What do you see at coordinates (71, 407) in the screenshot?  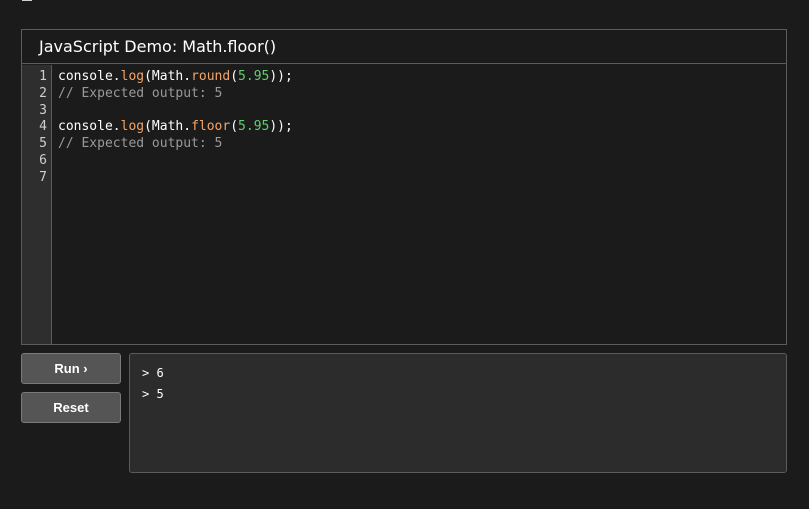 I see `reset-button: Reset` at bounding box center [71, 407].